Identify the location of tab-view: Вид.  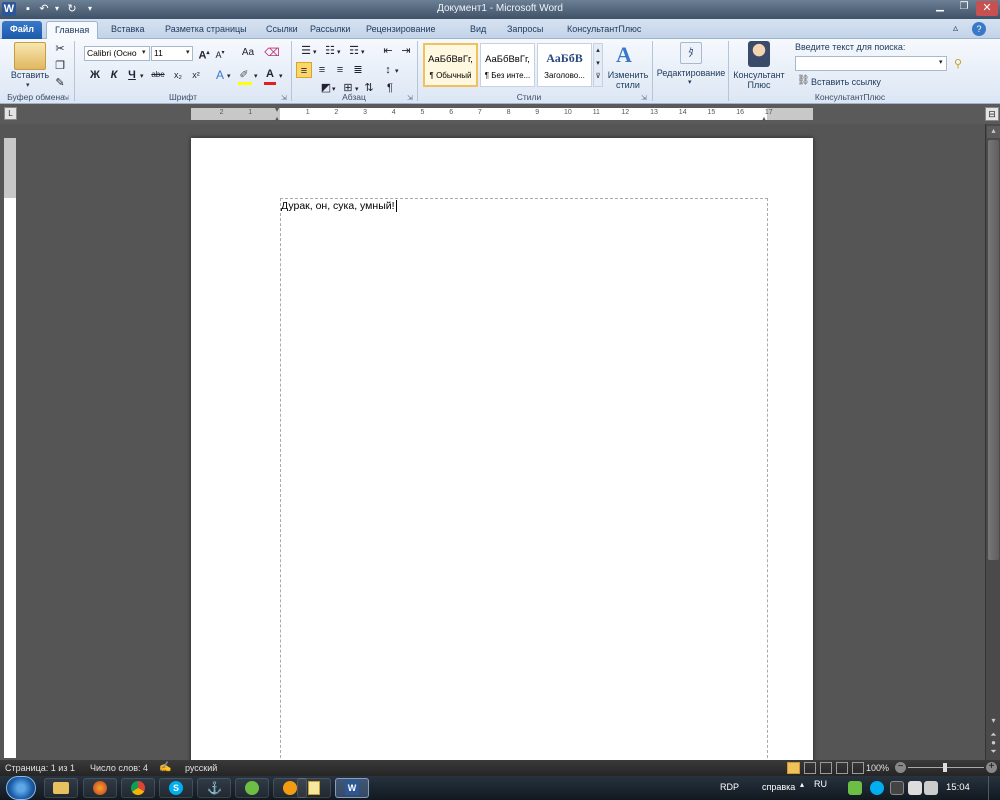
(478, 30).